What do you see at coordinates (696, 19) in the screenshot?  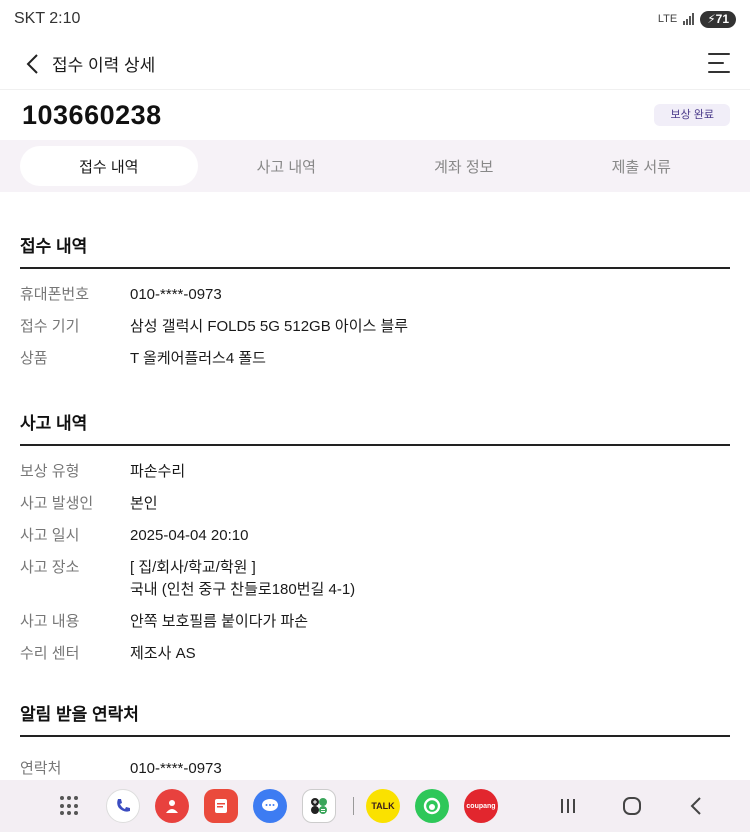 I see `status-icons: LTE ⚡71` at bounding box center [696, 19].